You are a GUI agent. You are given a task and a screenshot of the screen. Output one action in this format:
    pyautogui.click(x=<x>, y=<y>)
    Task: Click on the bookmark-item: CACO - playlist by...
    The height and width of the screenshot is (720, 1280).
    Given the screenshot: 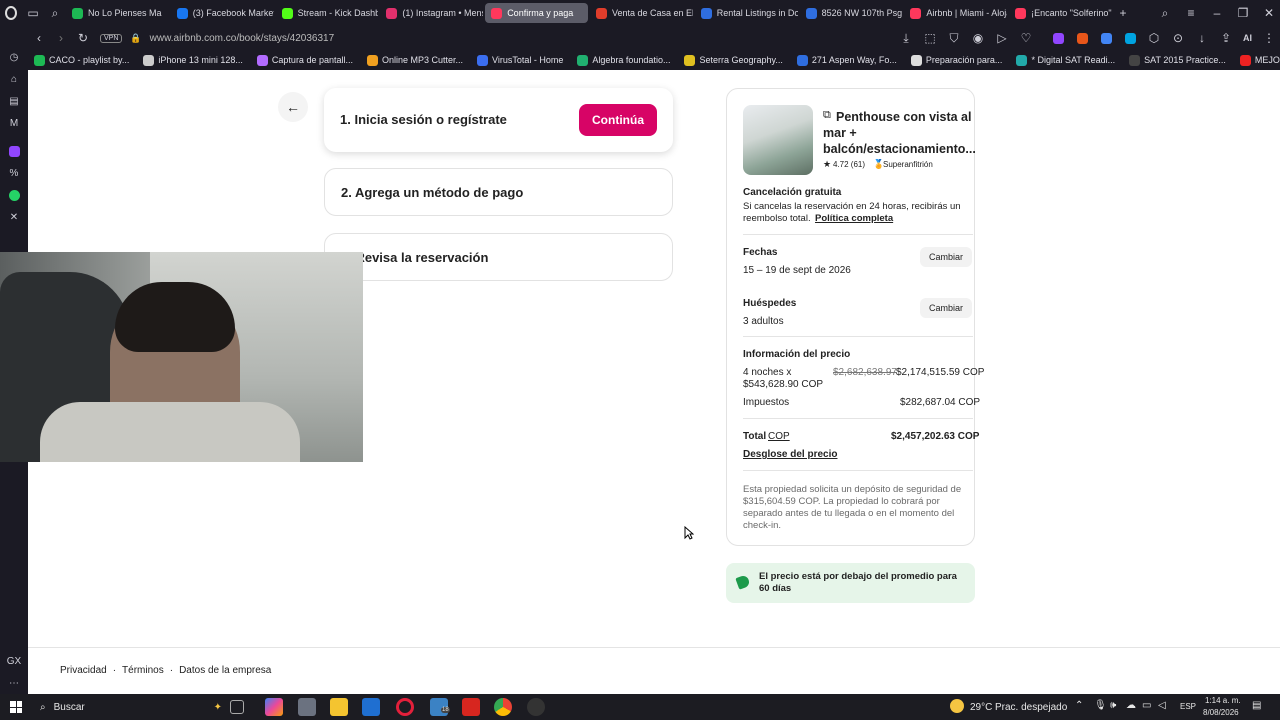 What is the action you would take?
    pyautogui.click(x=81, y=60)
    